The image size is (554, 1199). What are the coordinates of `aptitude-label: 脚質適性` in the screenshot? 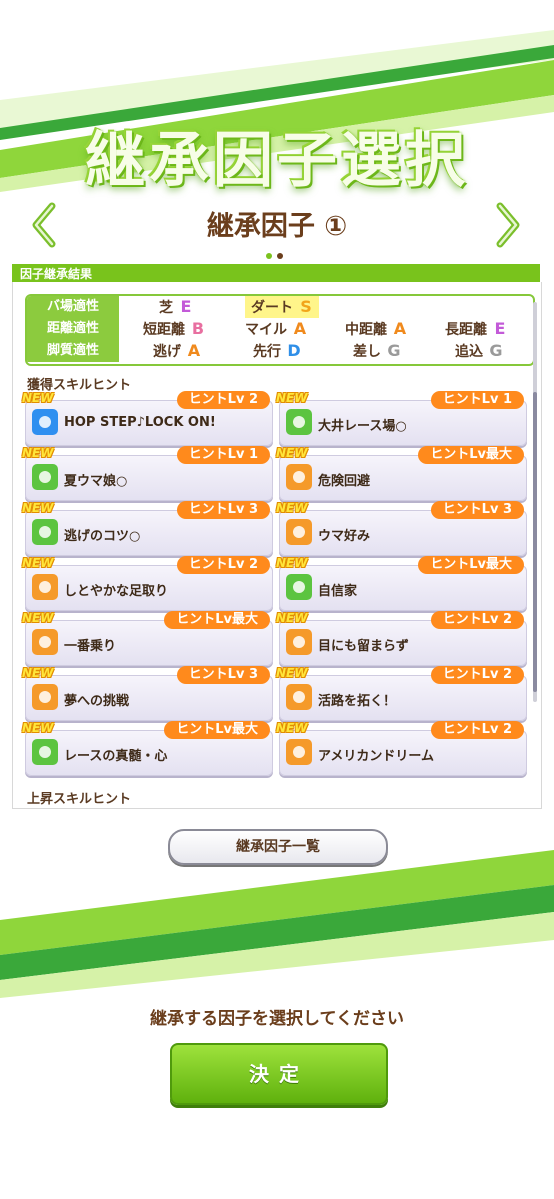 It's located at (73, 351).